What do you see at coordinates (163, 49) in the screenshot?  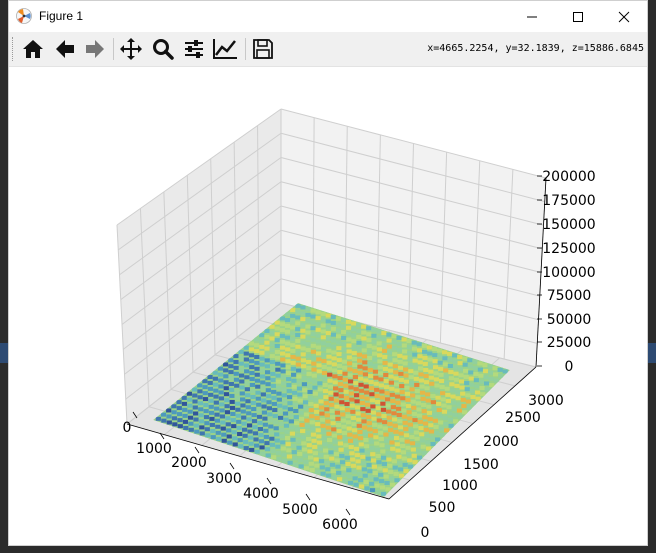 I see `zoom-button` at bounding box center [163, 49].